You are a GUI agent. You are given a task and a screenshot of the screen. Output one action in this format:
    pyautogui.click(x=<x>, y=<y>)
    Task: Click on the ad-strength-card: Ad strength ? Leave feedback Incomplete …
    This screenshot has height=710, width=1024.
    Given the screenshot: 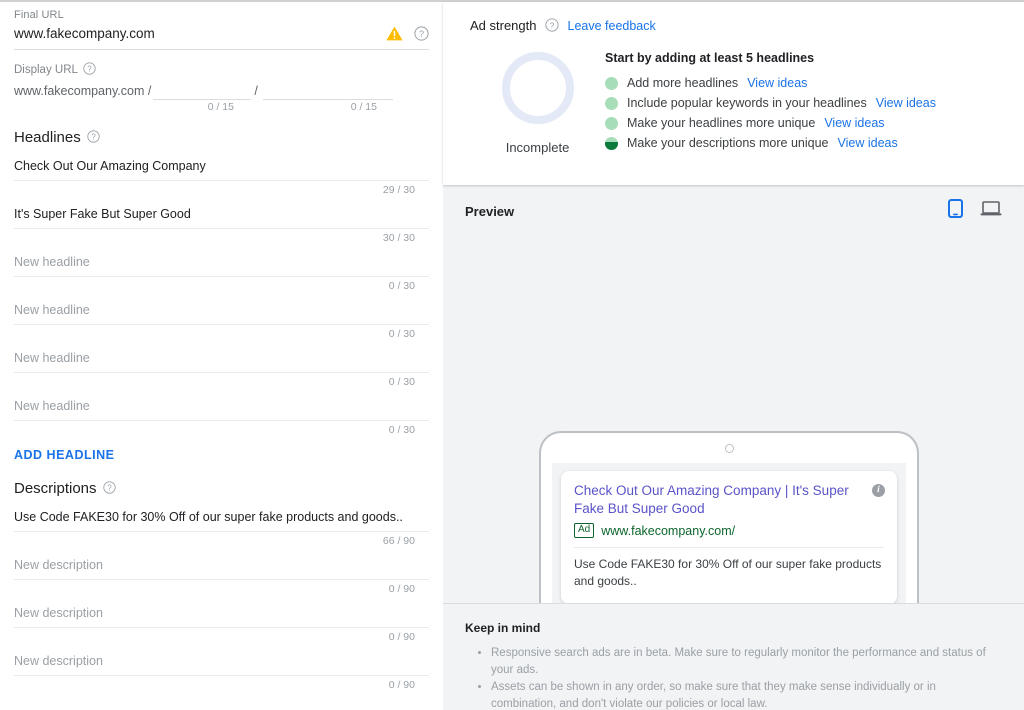 What is the action you would take?
    pyautogui.click(x=733, y=93)
    